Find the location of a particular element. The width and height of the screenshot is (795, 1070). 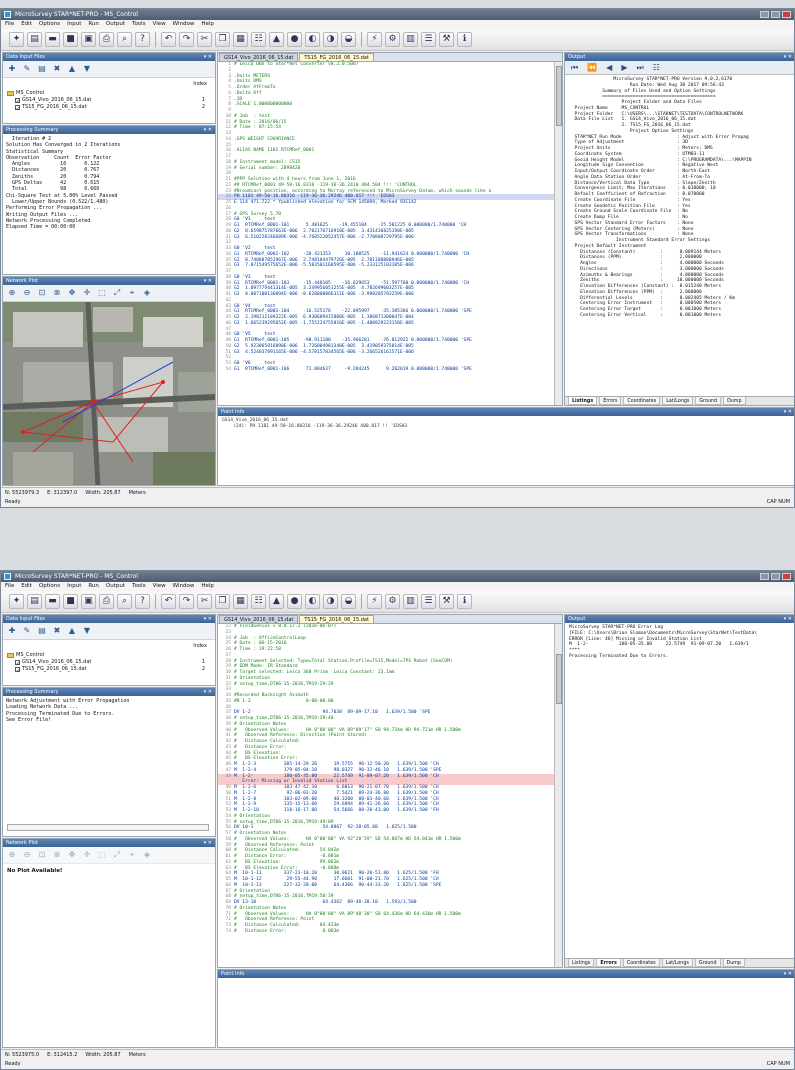

copy-icon: ❐ is located at coordinates (222, 601).